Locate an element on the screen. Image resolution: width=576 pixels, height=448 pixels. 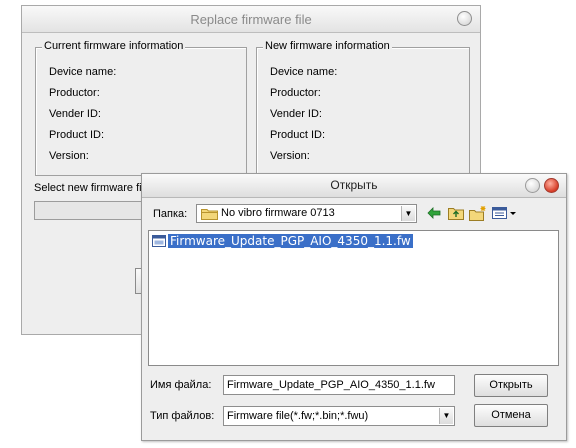
folder-select: No vibro firmware 0713 ▼ is located at coordinates (306, 213).